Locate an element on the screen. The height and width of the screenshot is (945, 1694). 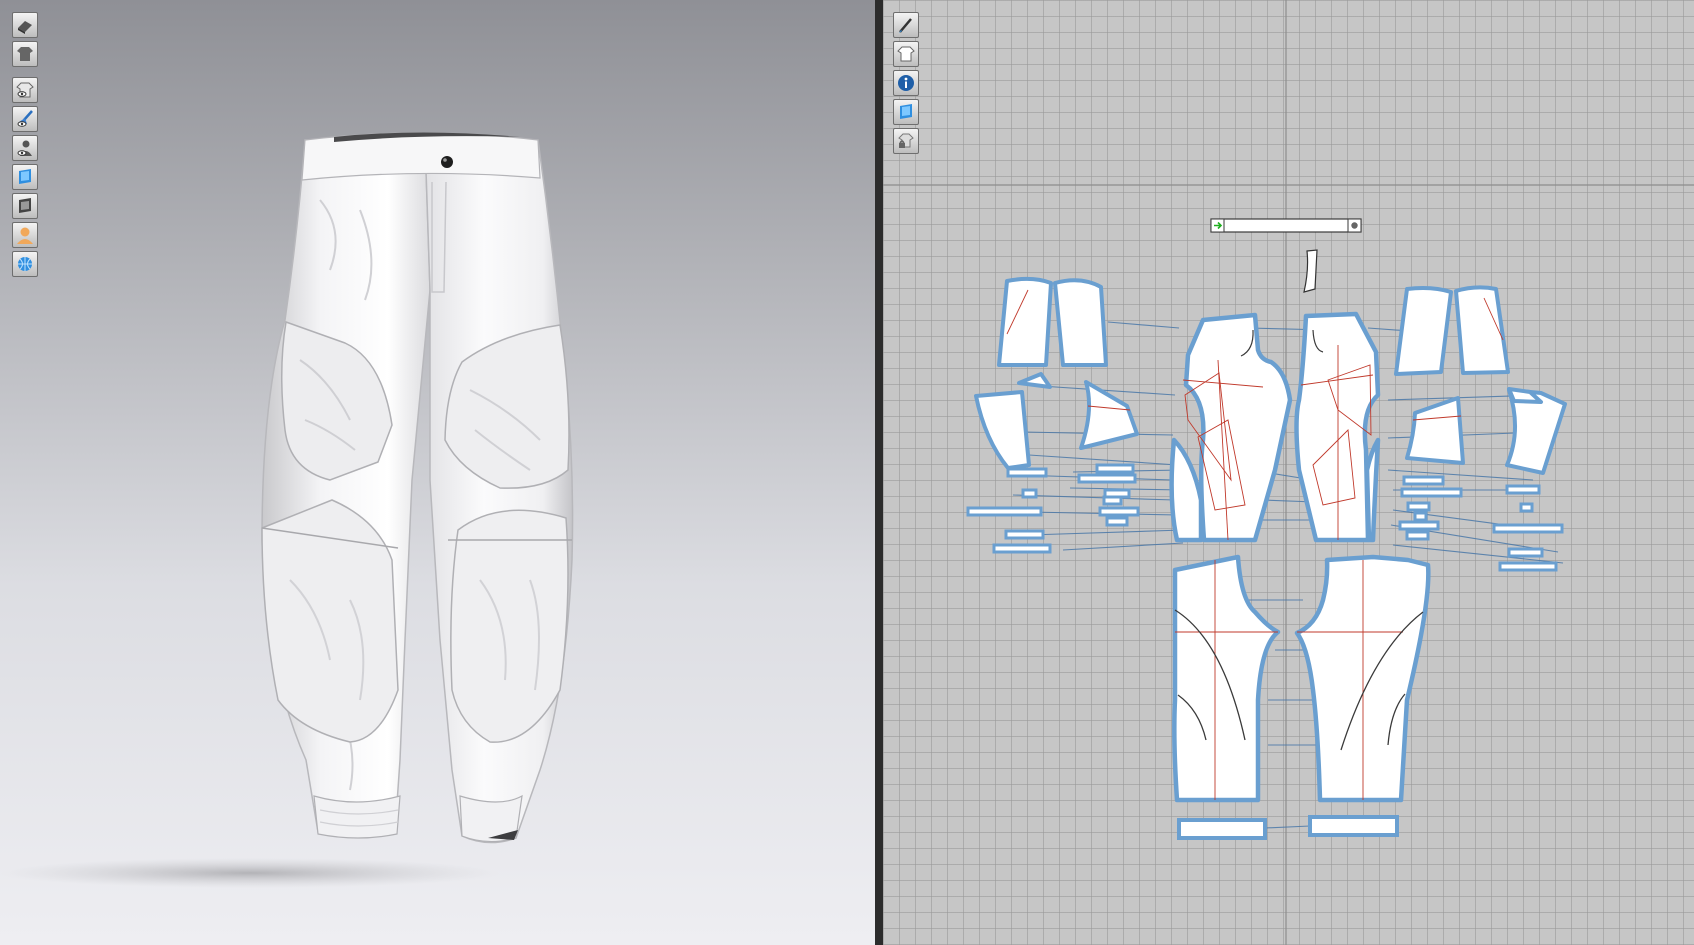
avatar-display-icon is located at coordinates (25, 25).